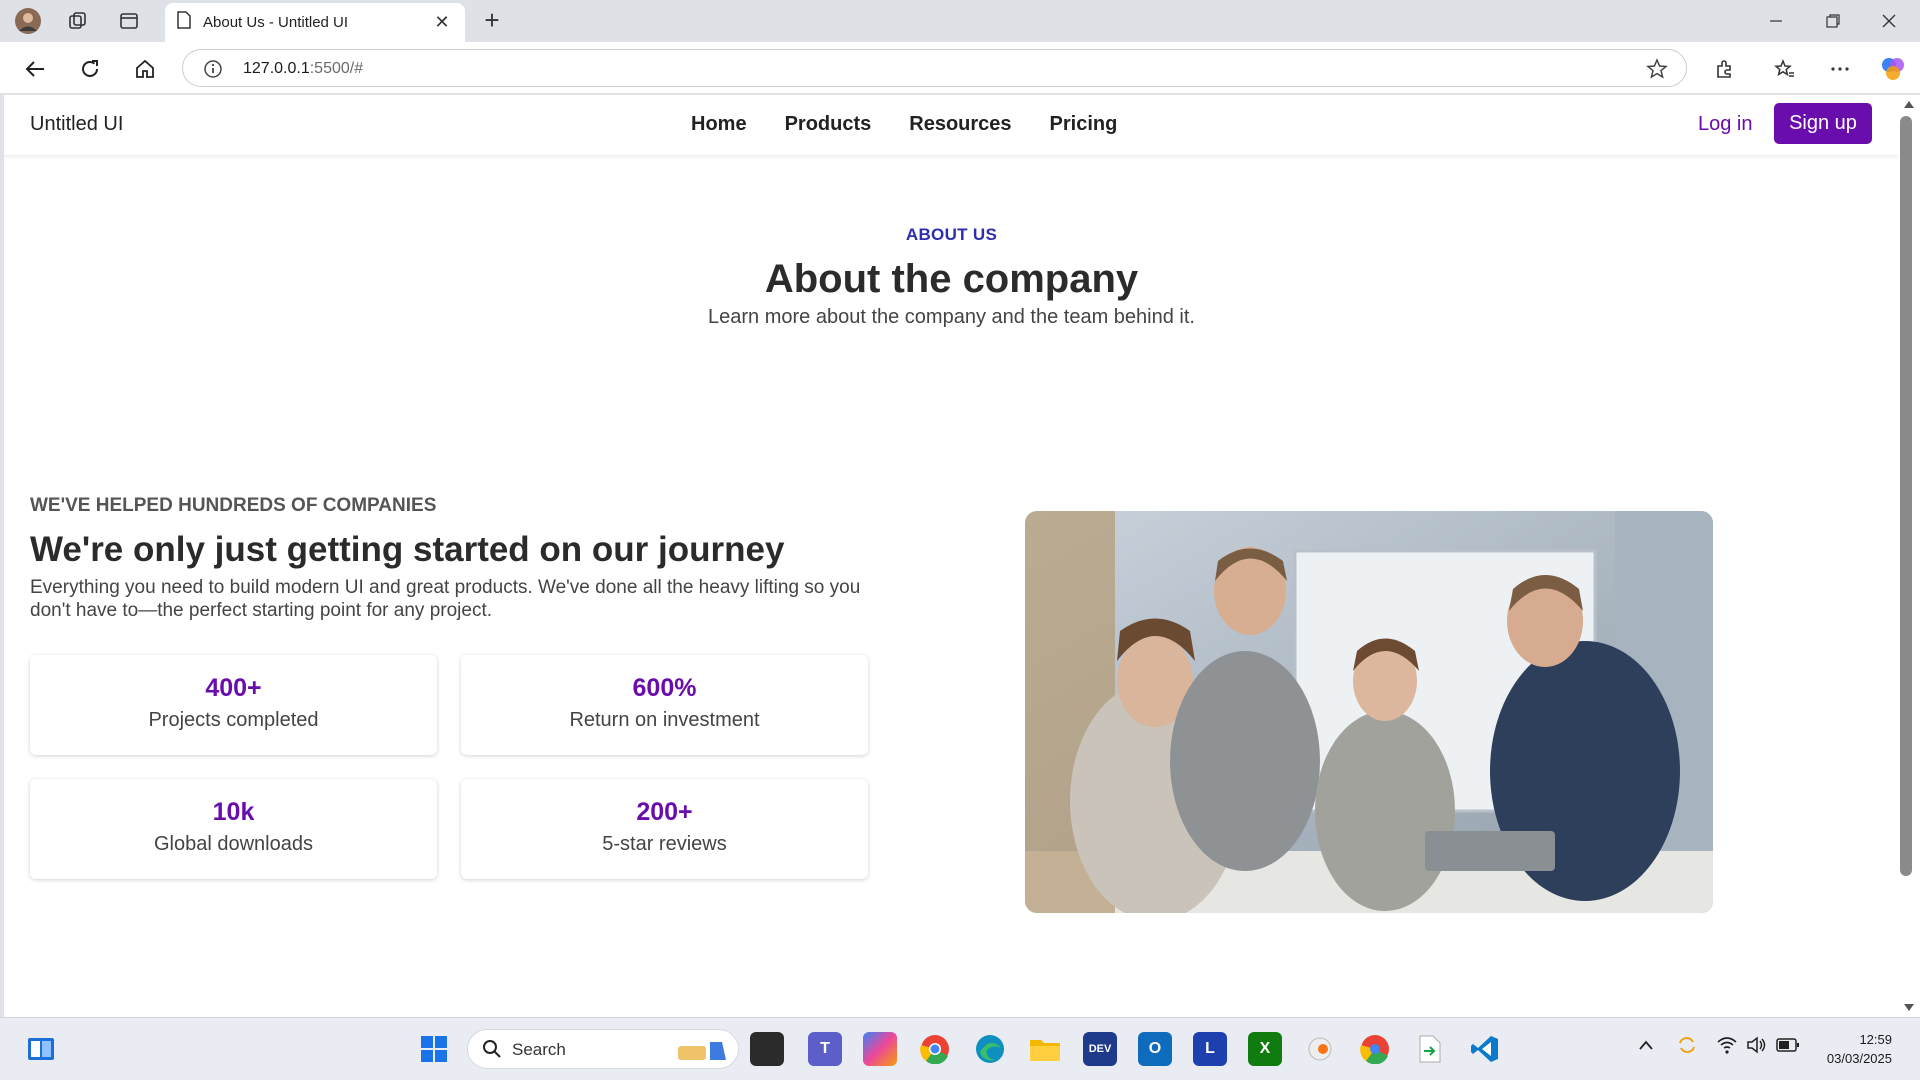 Image resolution: width=1920 pixels, height=1080 pixels. I want to click on stat-label: 5-star reviews, so click(664, 844).